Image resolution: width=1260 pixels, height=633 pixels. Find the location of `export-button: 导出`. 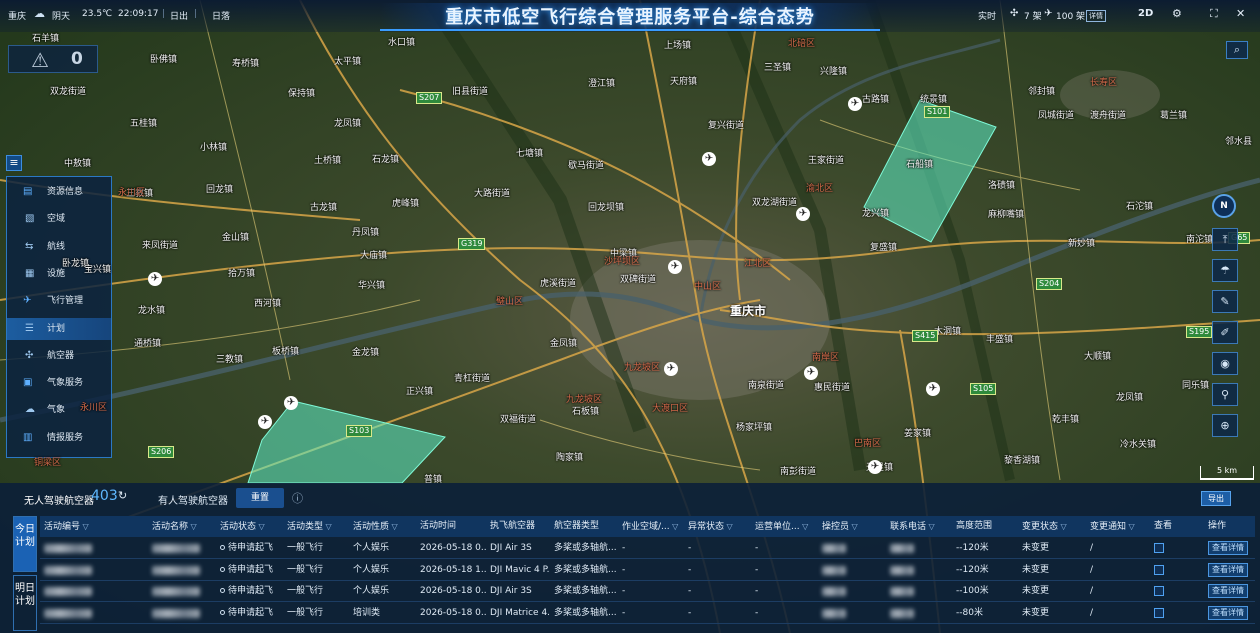

export-button: 导出 is located at coordinates (1216, 498).